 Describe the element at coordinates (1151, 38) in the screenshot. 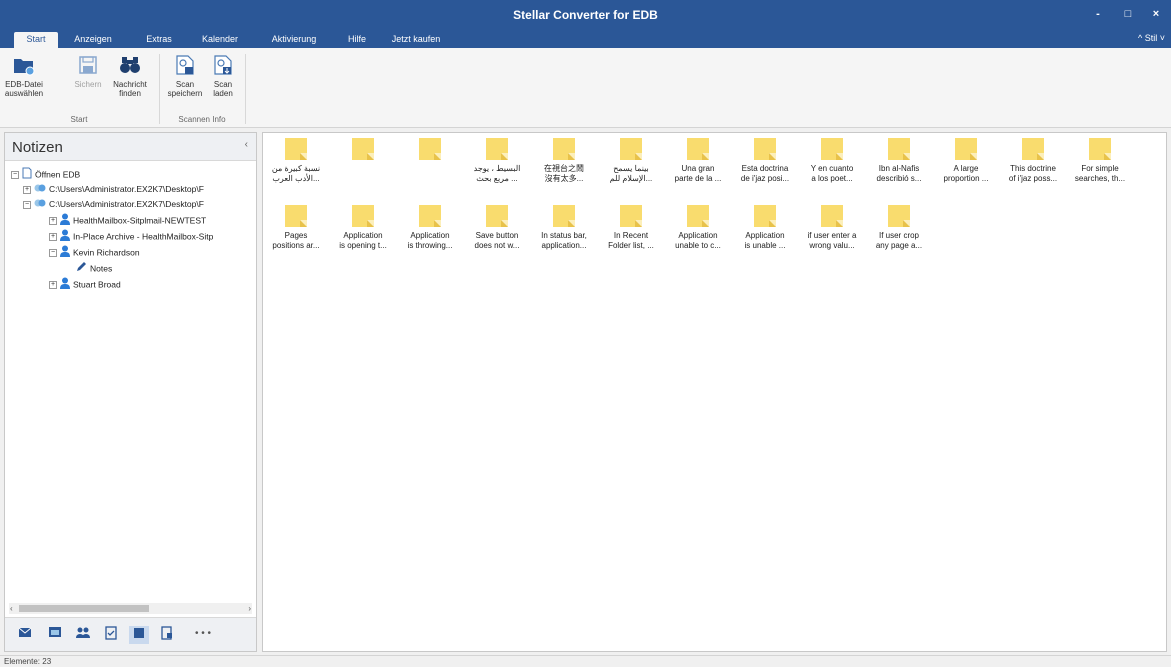

I see `stil-menu: ^ Stil ˅` at that location.